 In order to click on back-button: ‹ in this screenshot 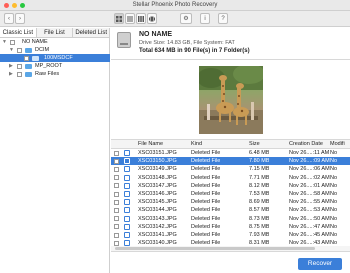, I will do `click(9, 18)`.